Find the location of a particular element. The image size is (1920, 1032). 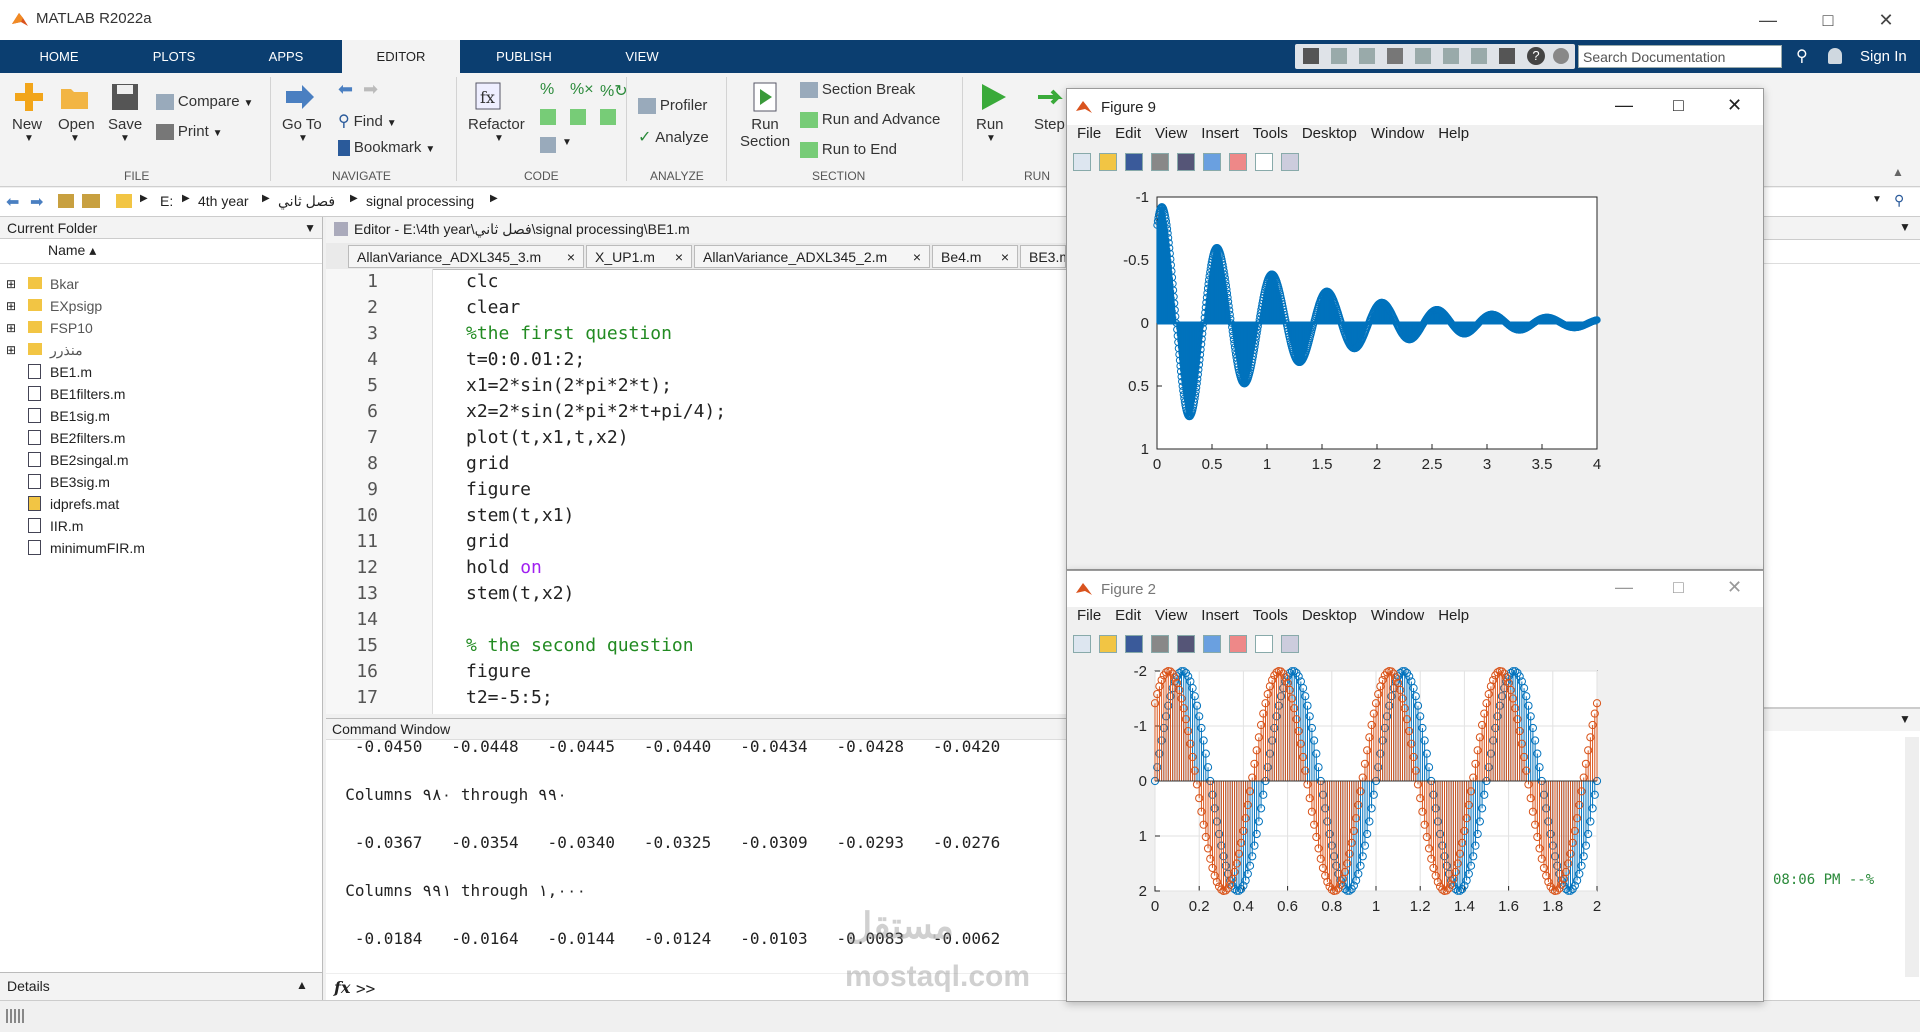

legend-icon is located at coordinates (1238, 162).